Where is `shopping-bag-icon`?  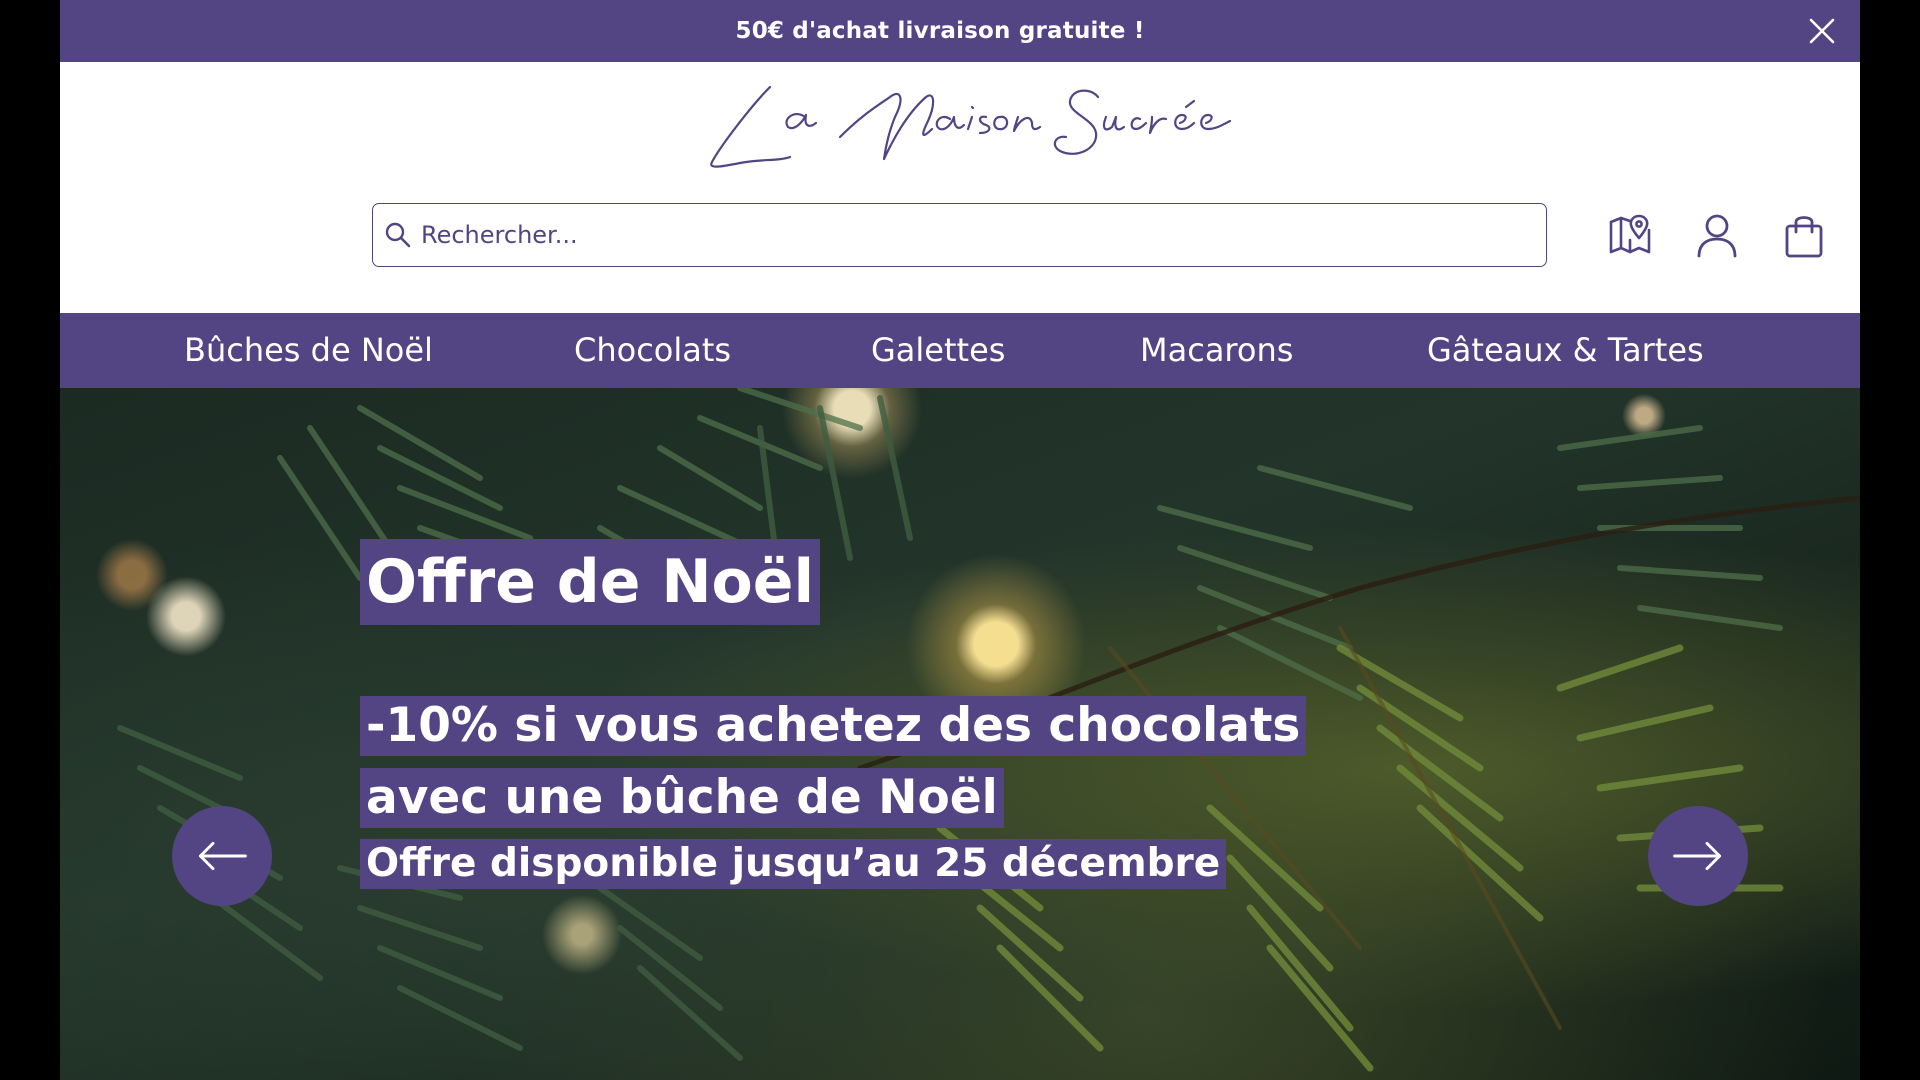 shopping-bag-icon is located at coordinates (1804, 235).